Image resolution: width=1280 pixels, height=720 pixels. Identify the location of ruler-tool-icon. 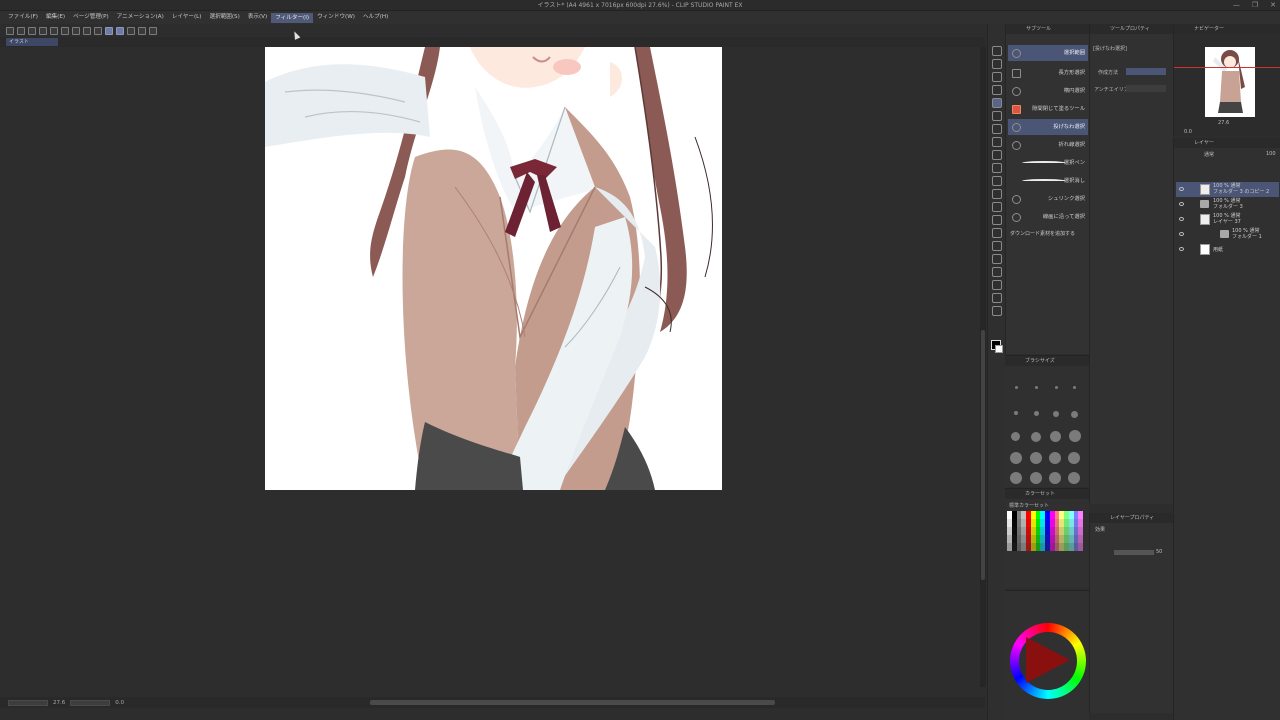
(997, 272).